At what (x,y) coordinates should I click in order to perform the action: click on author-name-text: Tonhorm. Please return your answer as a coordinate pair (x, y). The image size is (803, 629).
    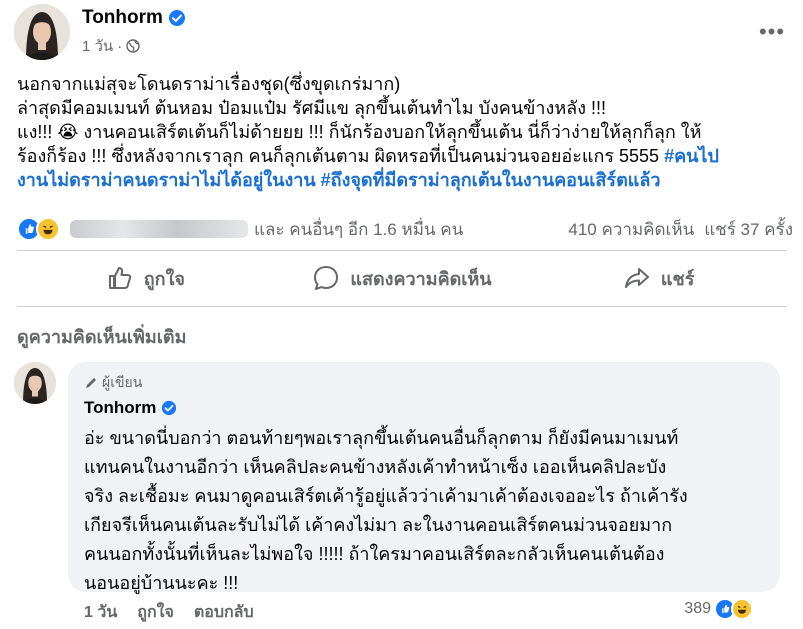
    Looking at the image, I should click on (122, 18).